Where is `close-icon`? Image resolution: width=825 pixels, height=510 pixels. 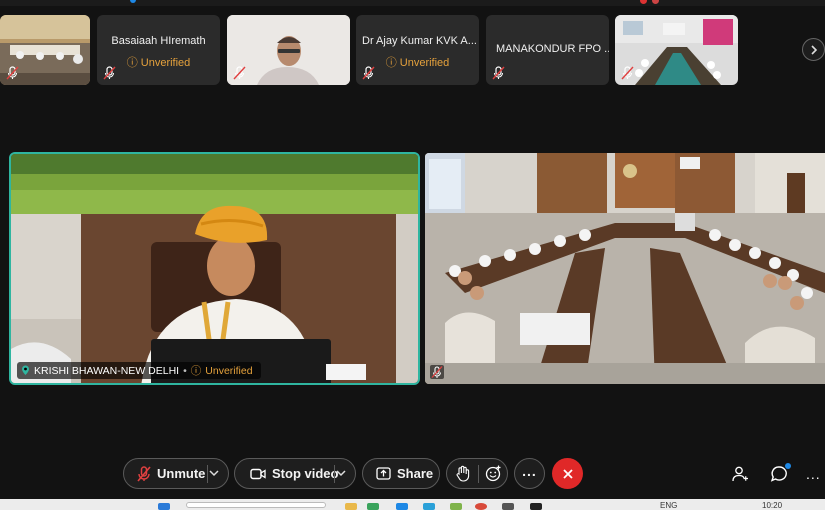 close-icon is located at coordinates (567, 473).